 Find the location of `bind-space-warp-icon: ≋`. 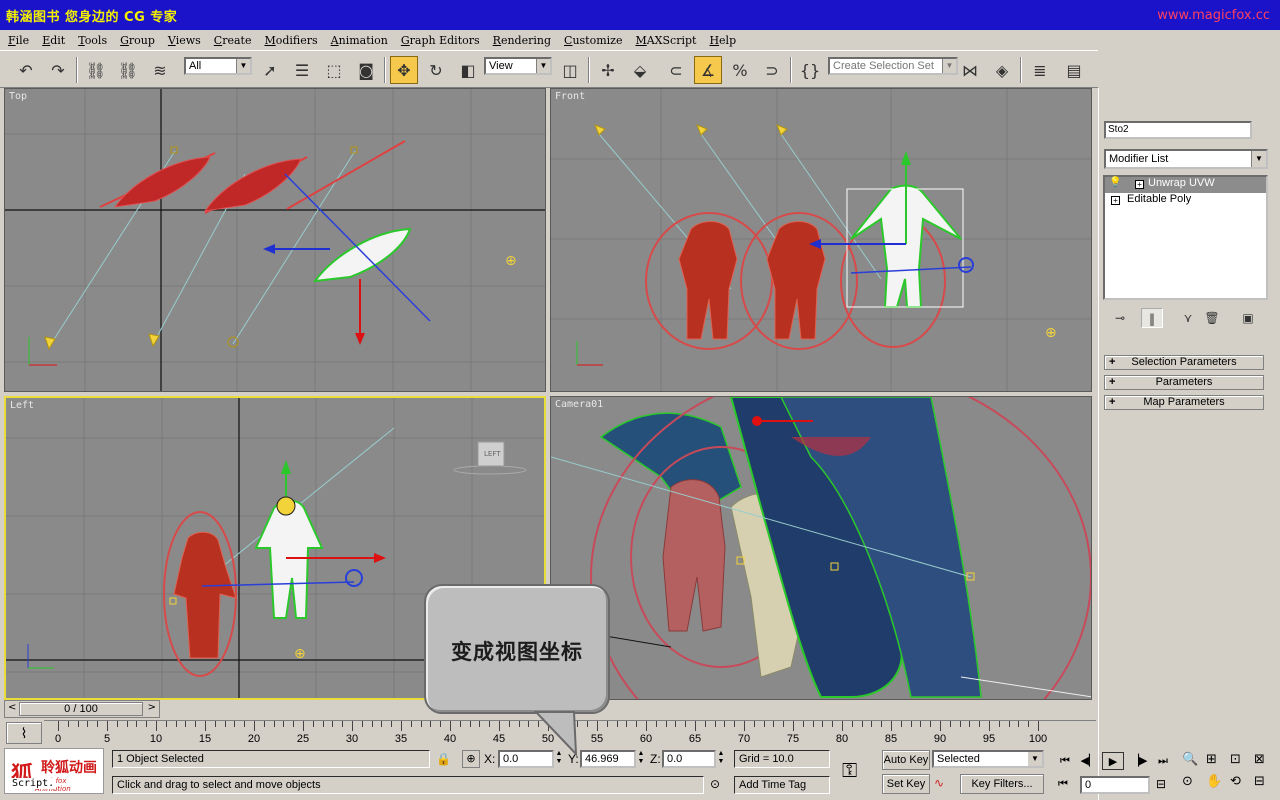

bind-space-warp-icon: ≋ is located at coordinates (160, 70).